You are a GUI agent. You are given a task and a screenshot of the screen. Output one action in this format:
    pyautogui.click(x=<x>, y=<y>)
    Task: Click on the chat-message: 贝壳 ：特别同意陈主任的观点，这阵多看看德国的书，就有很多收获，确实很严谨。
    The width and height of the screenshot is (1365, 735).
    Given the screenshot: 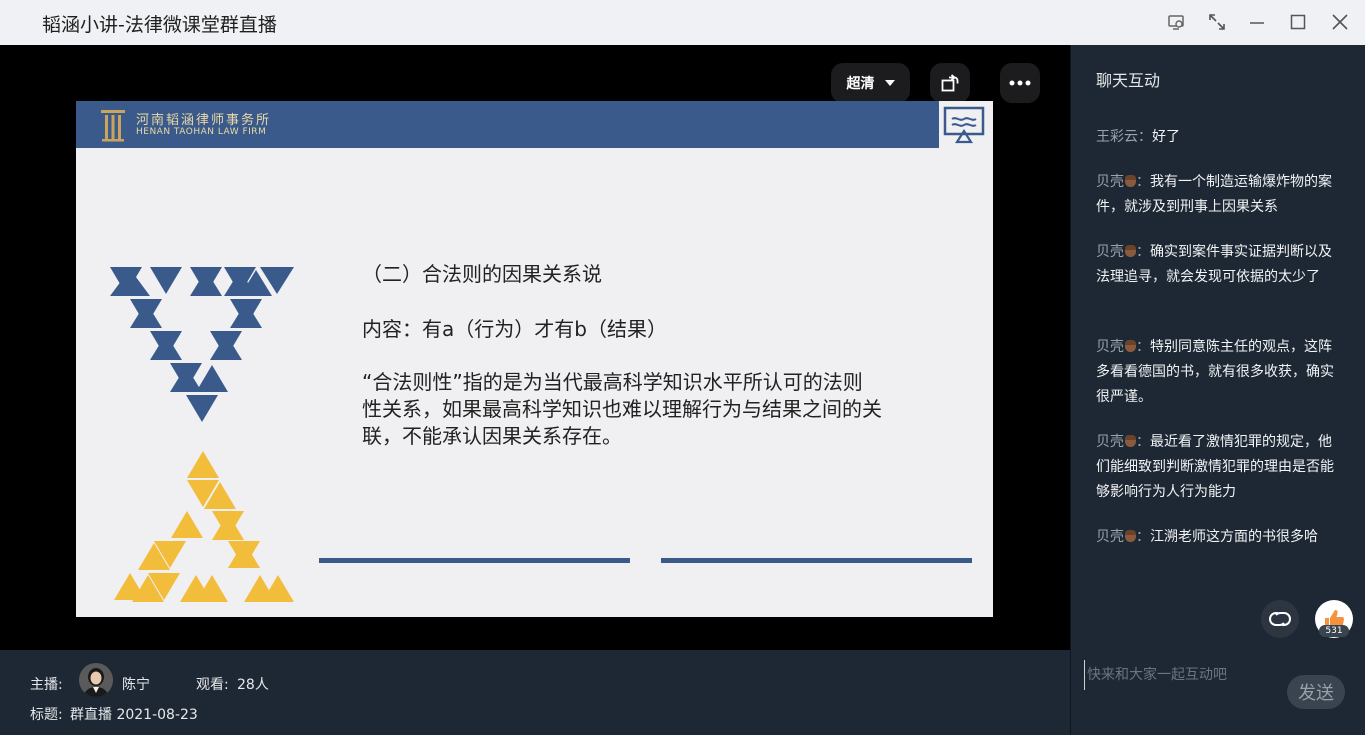 What is the action you would take?
    pyautogui.click(x=1215, y=372)
    